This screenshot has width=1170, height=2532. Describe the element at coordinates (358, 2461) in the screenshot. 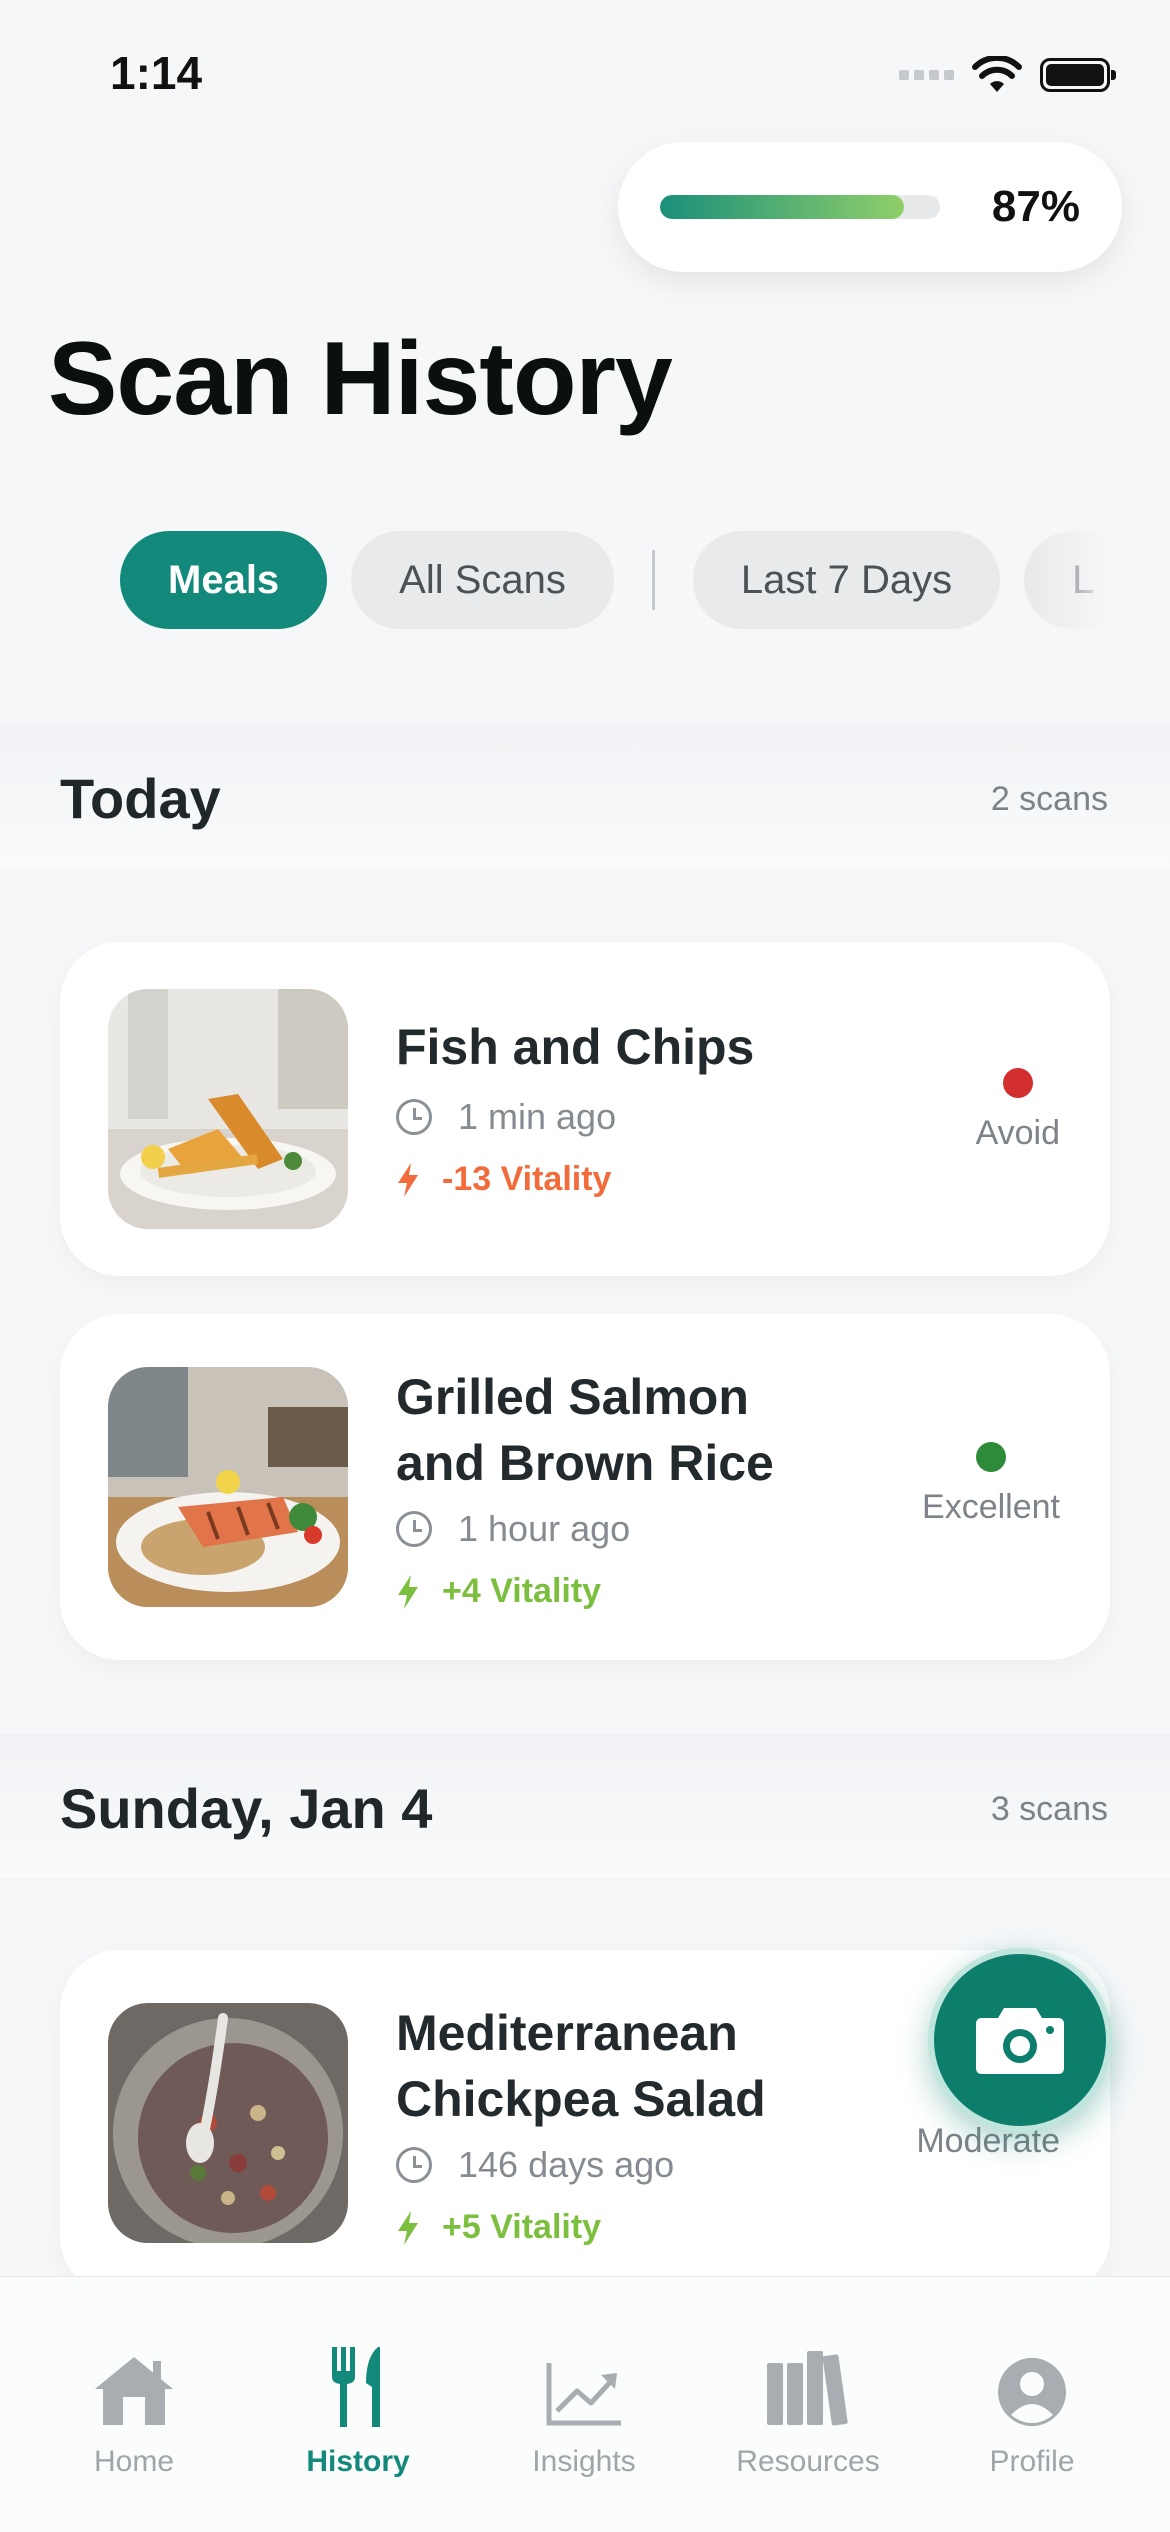

I see `tab-label: History` at that location.